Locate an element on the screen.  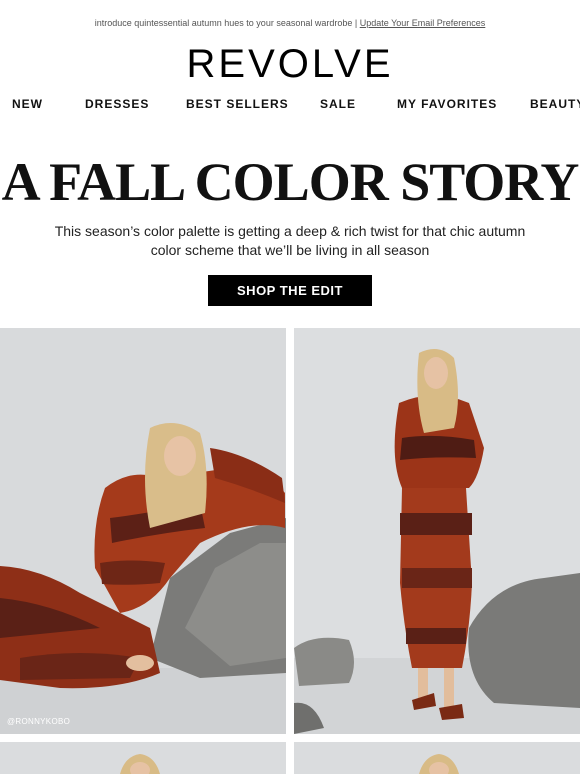
preview-right-illustration is located at coordinates (437, 758).